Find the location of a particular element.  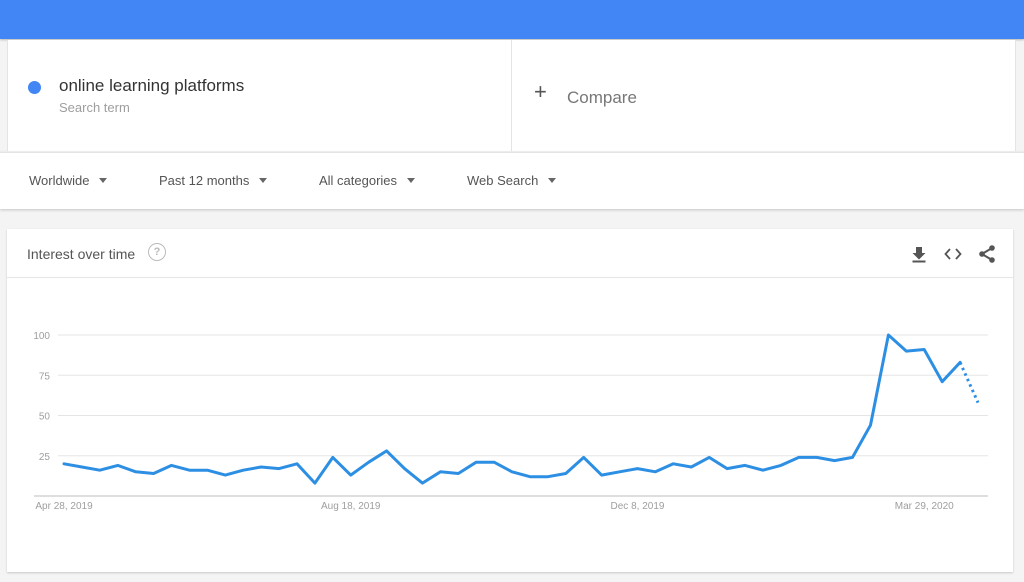

filter-search-type-dropdown: Web Search is located at coordinates (512, 180).